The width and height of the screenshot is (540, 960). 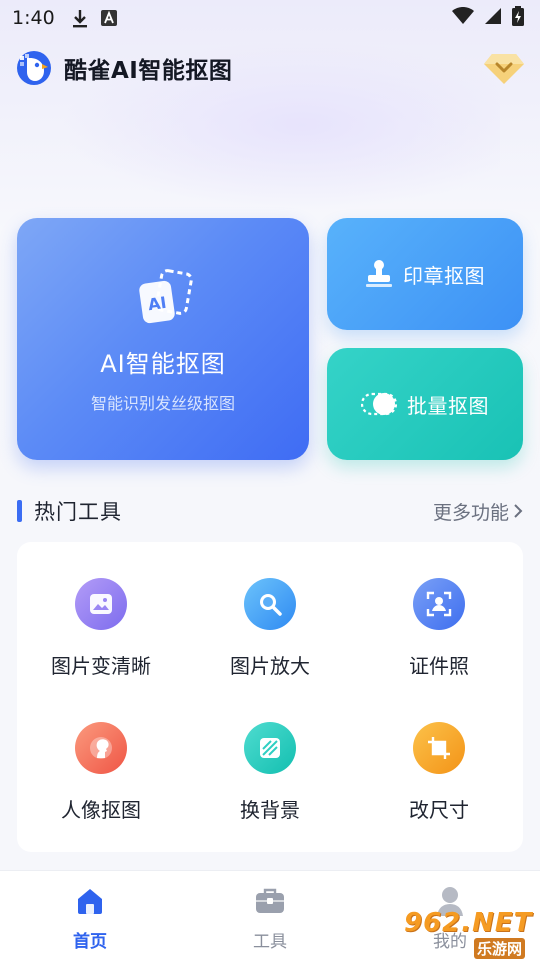 What do you see at coordinates (148, 71) in the screenshot?
I see `app-title: 酷雀AI智能抠图` at bounding box center [148, 71].